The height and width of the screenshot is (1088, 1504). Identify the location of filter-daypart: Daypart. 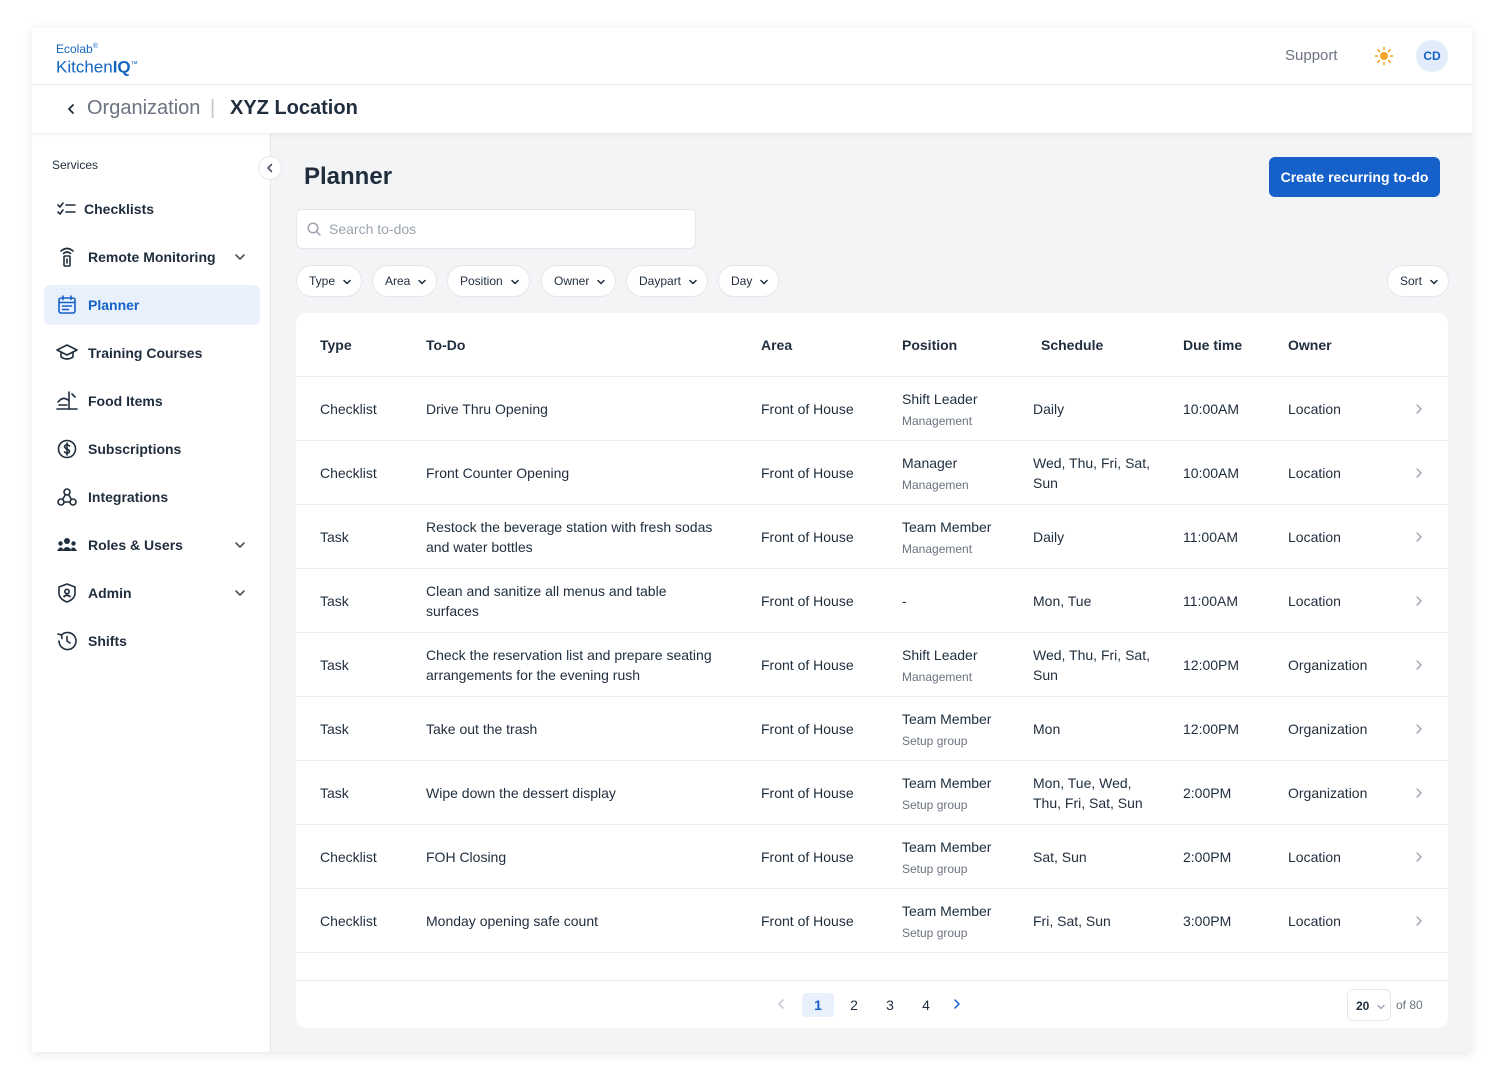
(667, 281).